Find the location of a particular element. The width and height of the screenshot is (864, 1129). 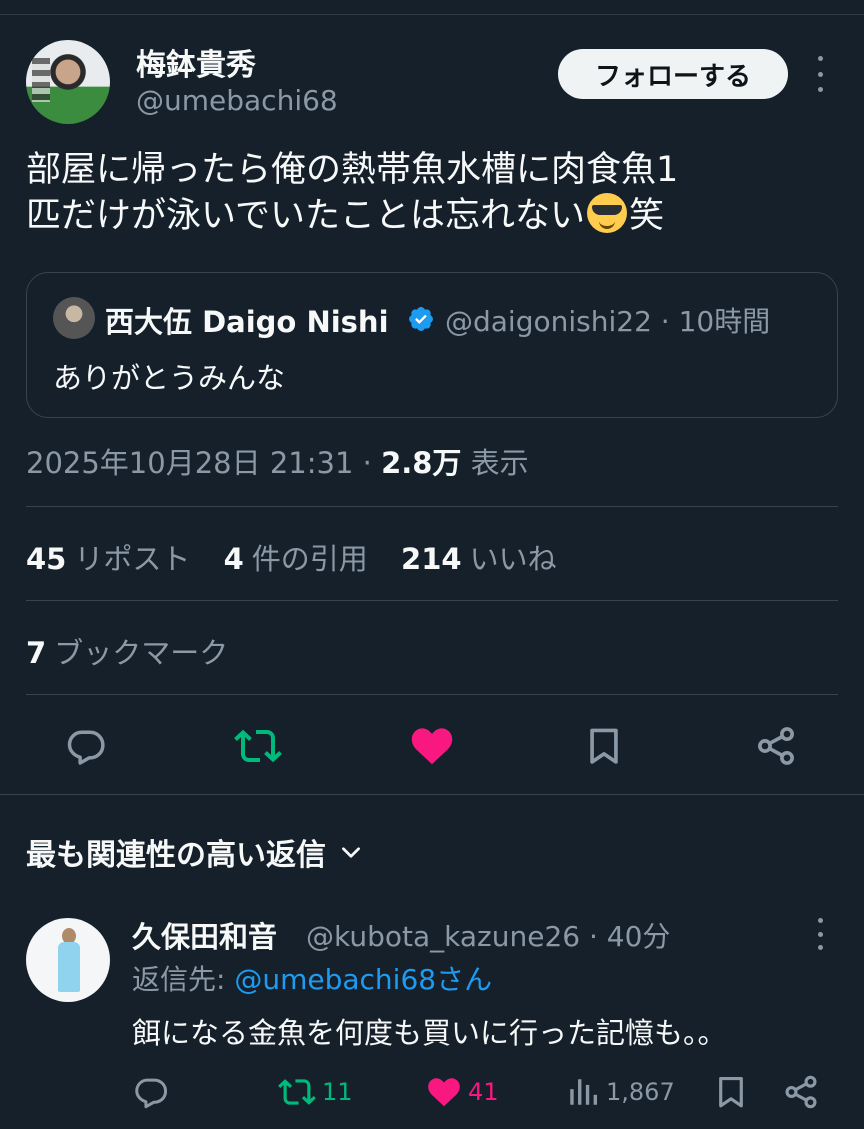

action-bar is located at coordinates (432, 746).